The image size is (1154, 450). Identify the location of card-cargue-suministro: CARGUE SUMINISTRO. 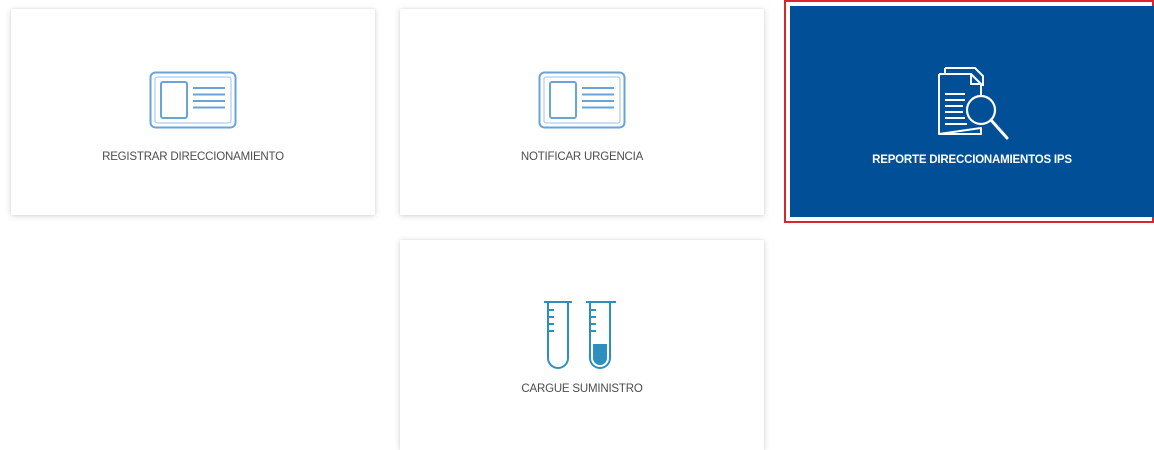
(582, 345).